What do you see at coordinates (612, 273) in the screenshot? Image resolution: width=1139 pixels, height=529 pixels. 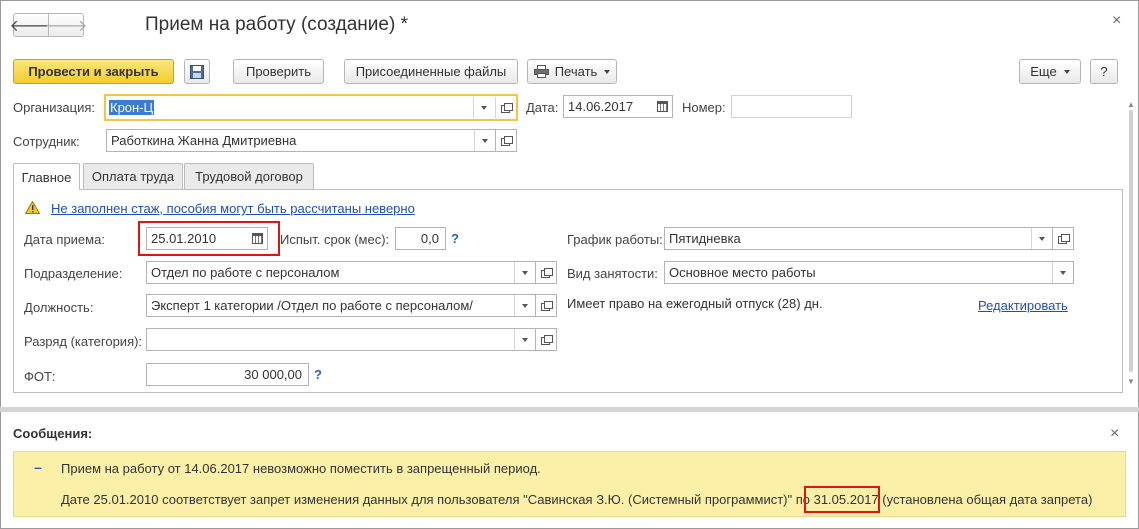 I see `employment-type-label: Вид занятости:` at bounding box center [612, 273].